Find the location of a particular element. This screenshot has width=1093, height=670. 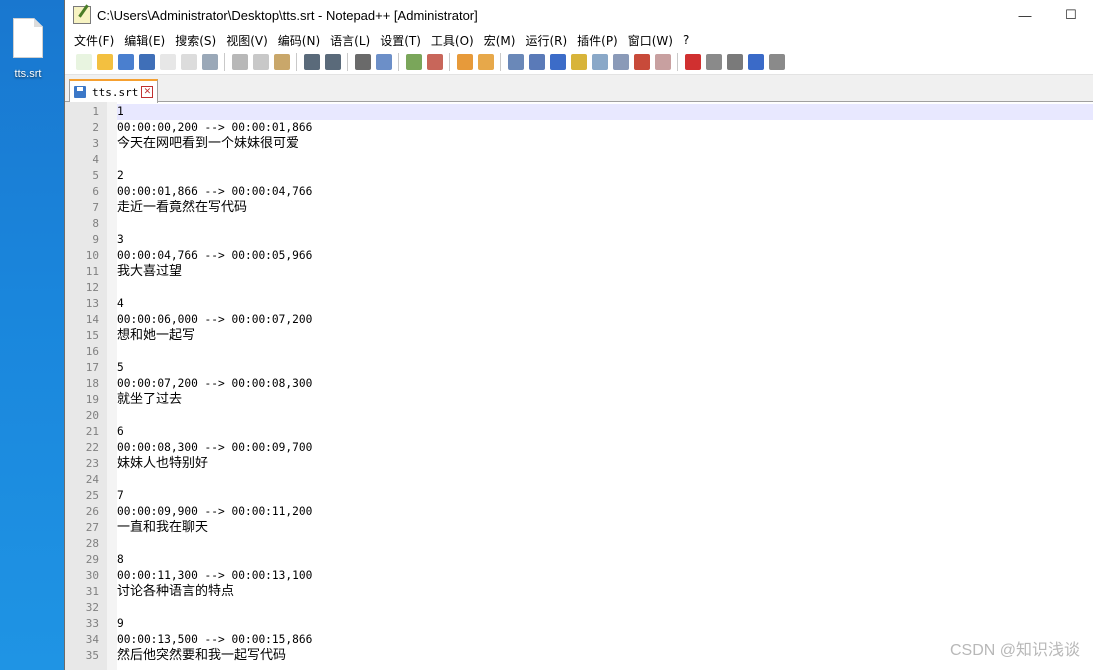

editor-line: 14 00:00:06,000 --> 00:00:07,200 is located at coordinates (589, 320).